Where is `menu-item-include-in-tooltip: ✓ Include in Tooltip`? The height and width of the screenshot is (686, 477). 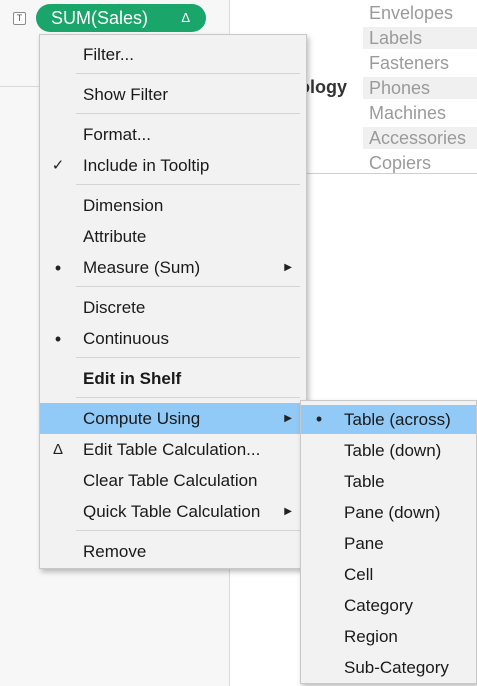 menu-item-include-in-tooltip: ✓ Include in Tooltip is located at coordinates (173, 166).